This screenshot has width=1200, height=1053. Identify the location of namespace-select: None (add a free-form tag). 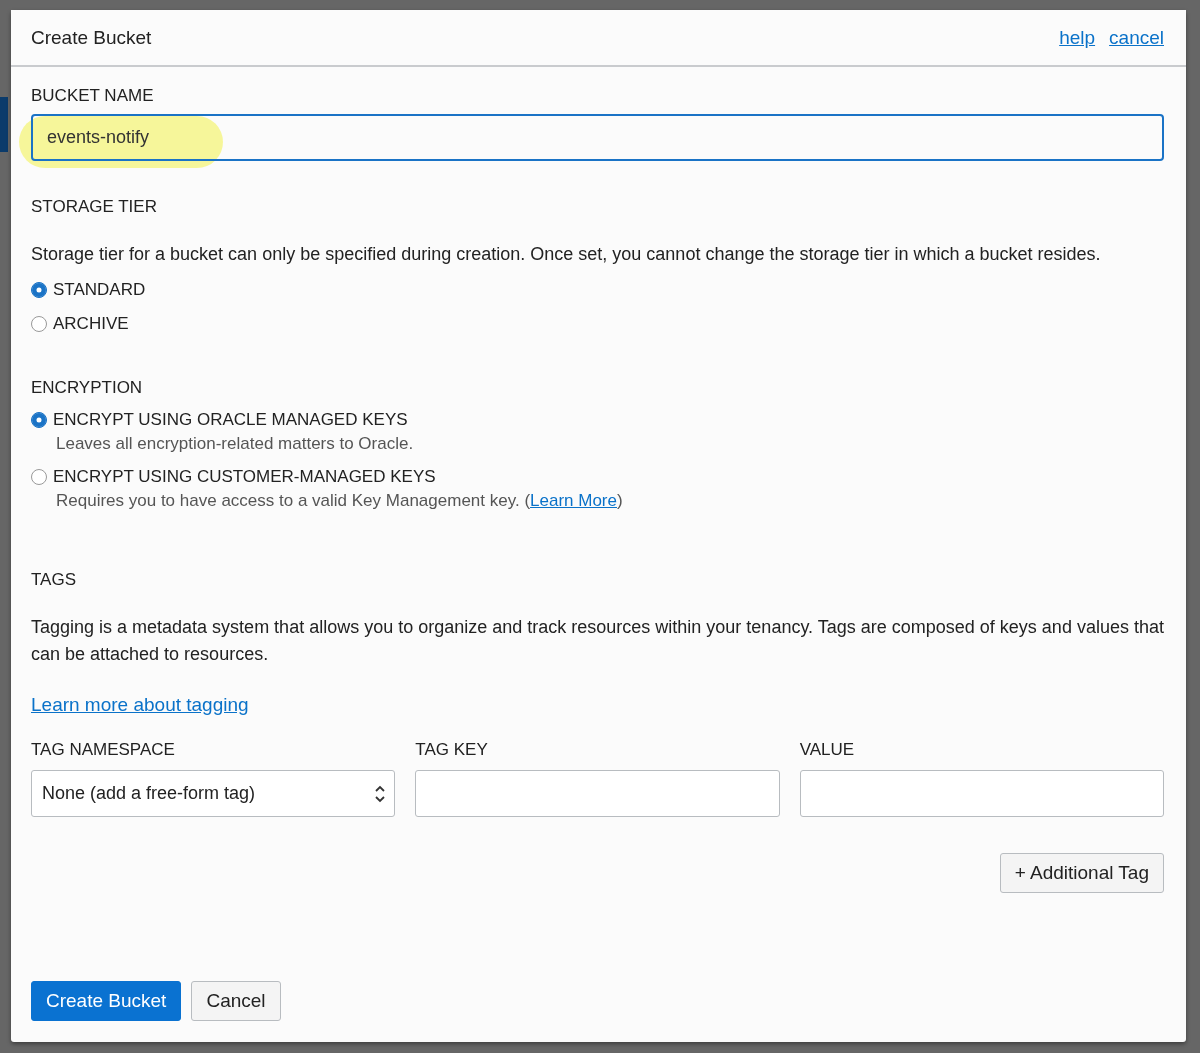
(213, 793).